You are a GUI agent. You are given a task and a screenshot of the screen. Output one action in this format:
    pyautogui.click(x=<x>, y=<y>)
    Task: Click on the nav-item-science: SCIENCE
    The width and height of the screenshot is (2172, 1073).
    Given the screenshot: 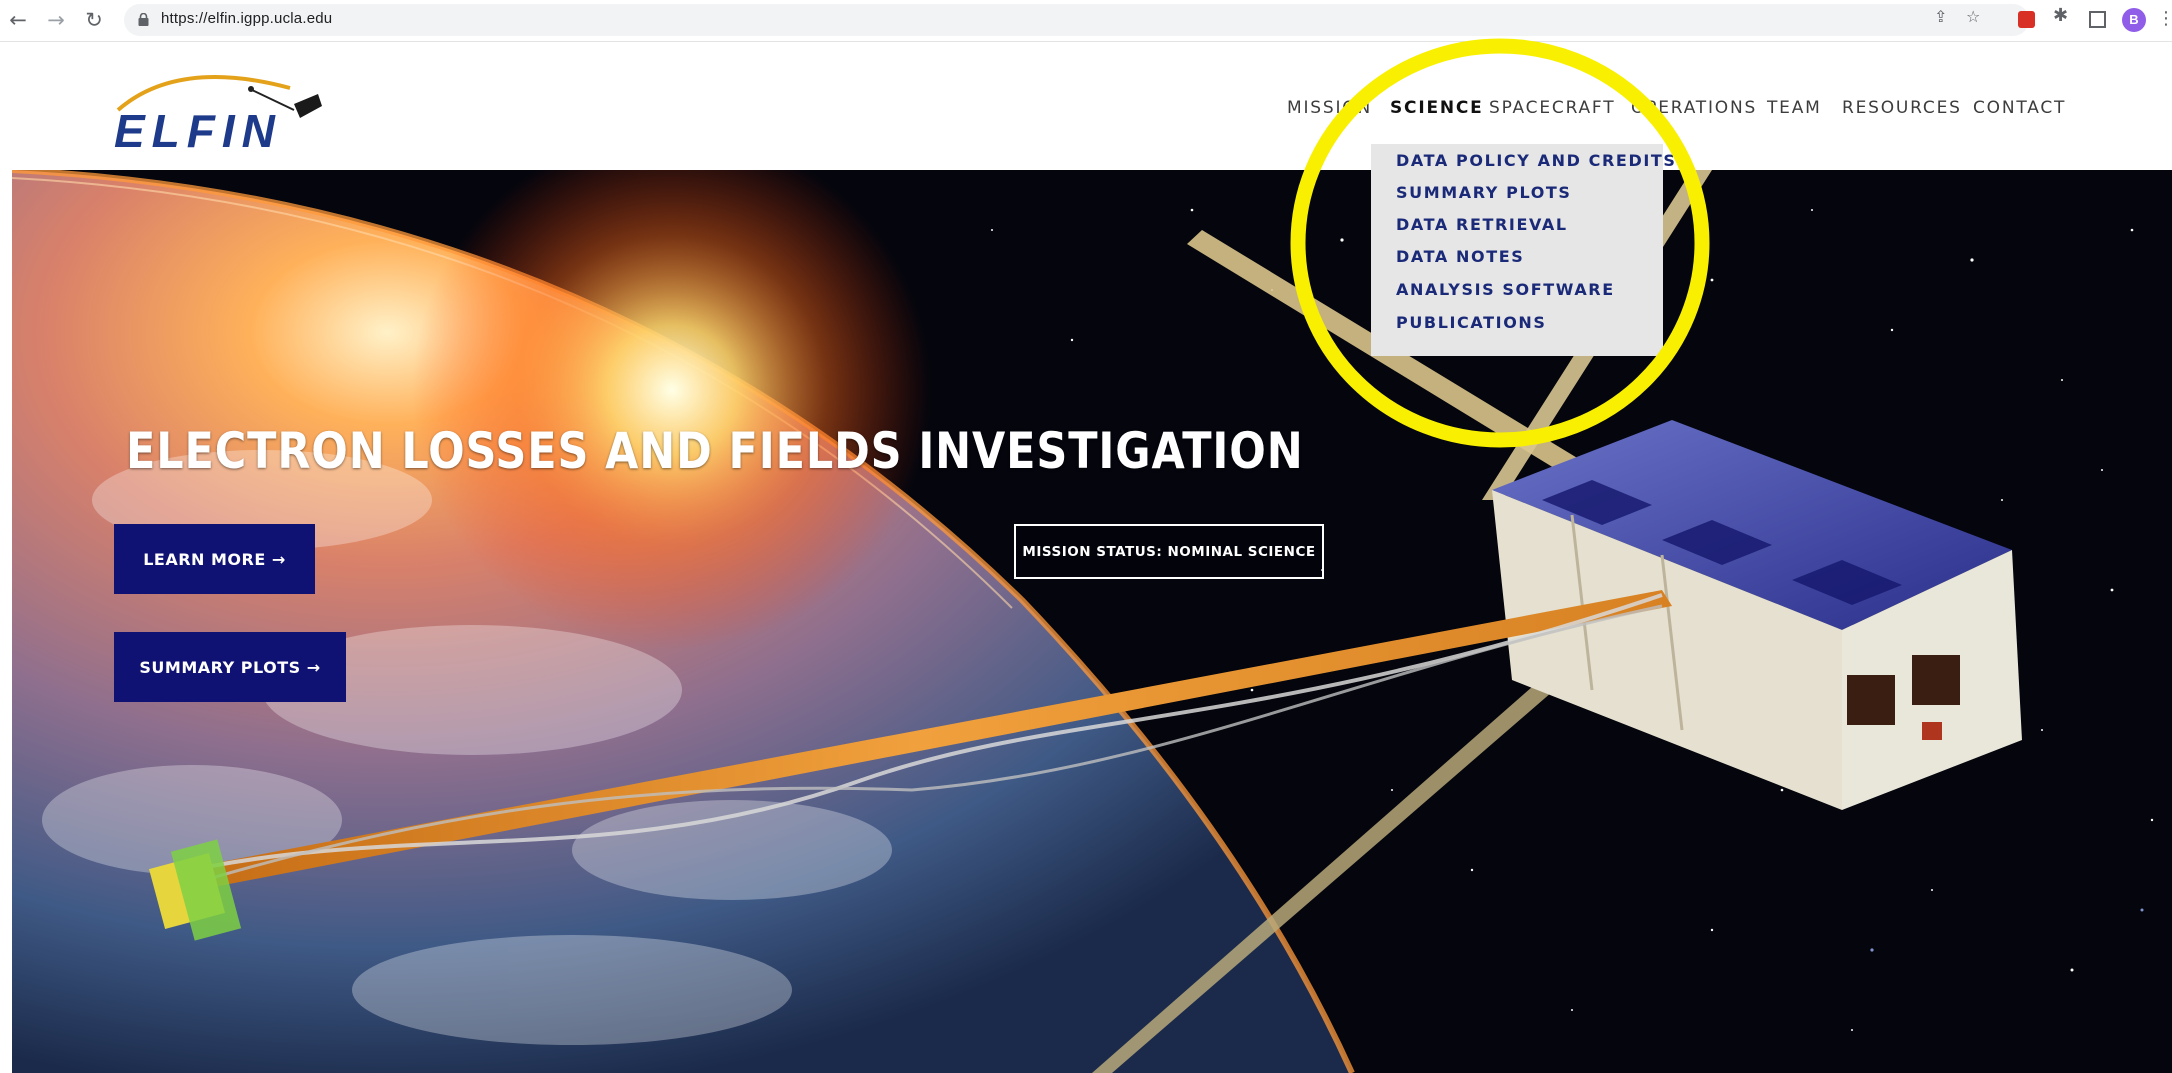 What is the action you would take?
    pyautogui.click(x=1437, y=108)
    